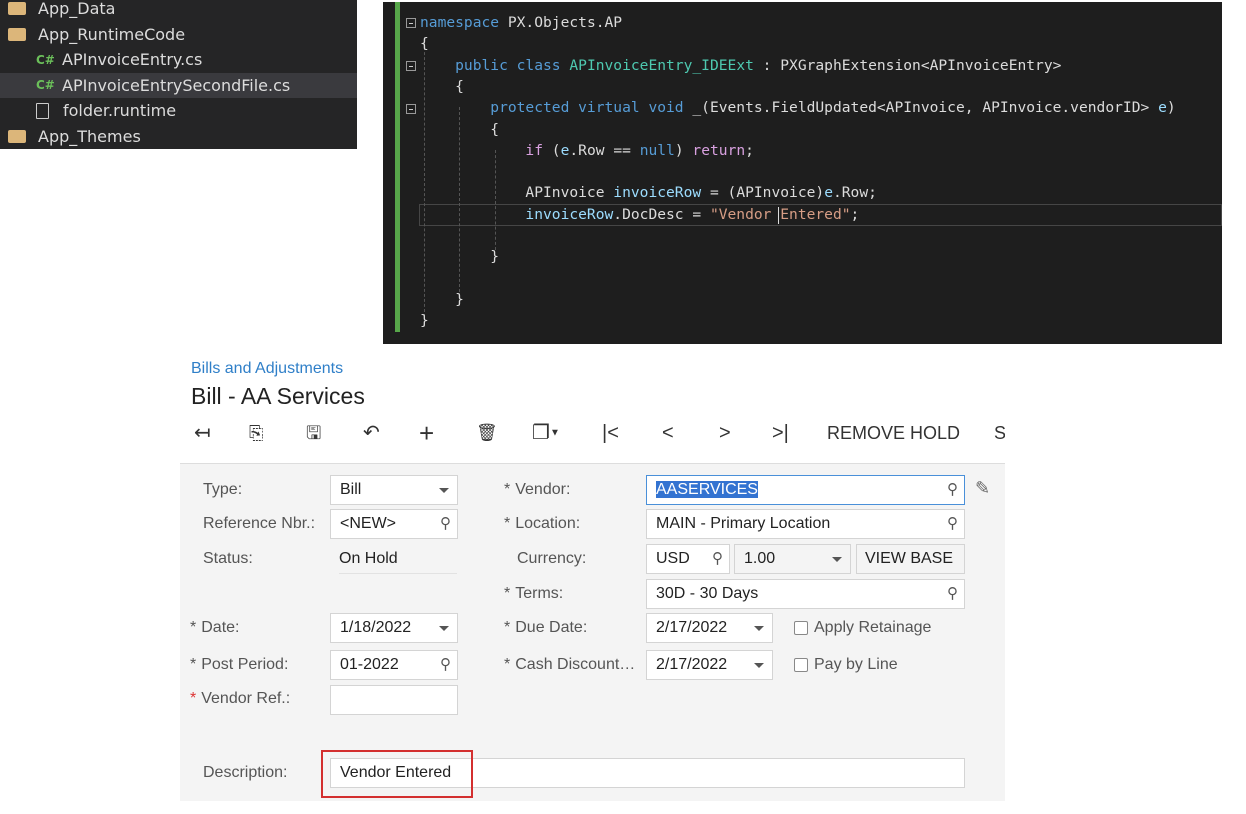 The image size is (1246, 814). What do you see at coordinates (394, 628) in the screenshot?
I see `date-input: 1/18/2022` at bounding box center [394, 628].